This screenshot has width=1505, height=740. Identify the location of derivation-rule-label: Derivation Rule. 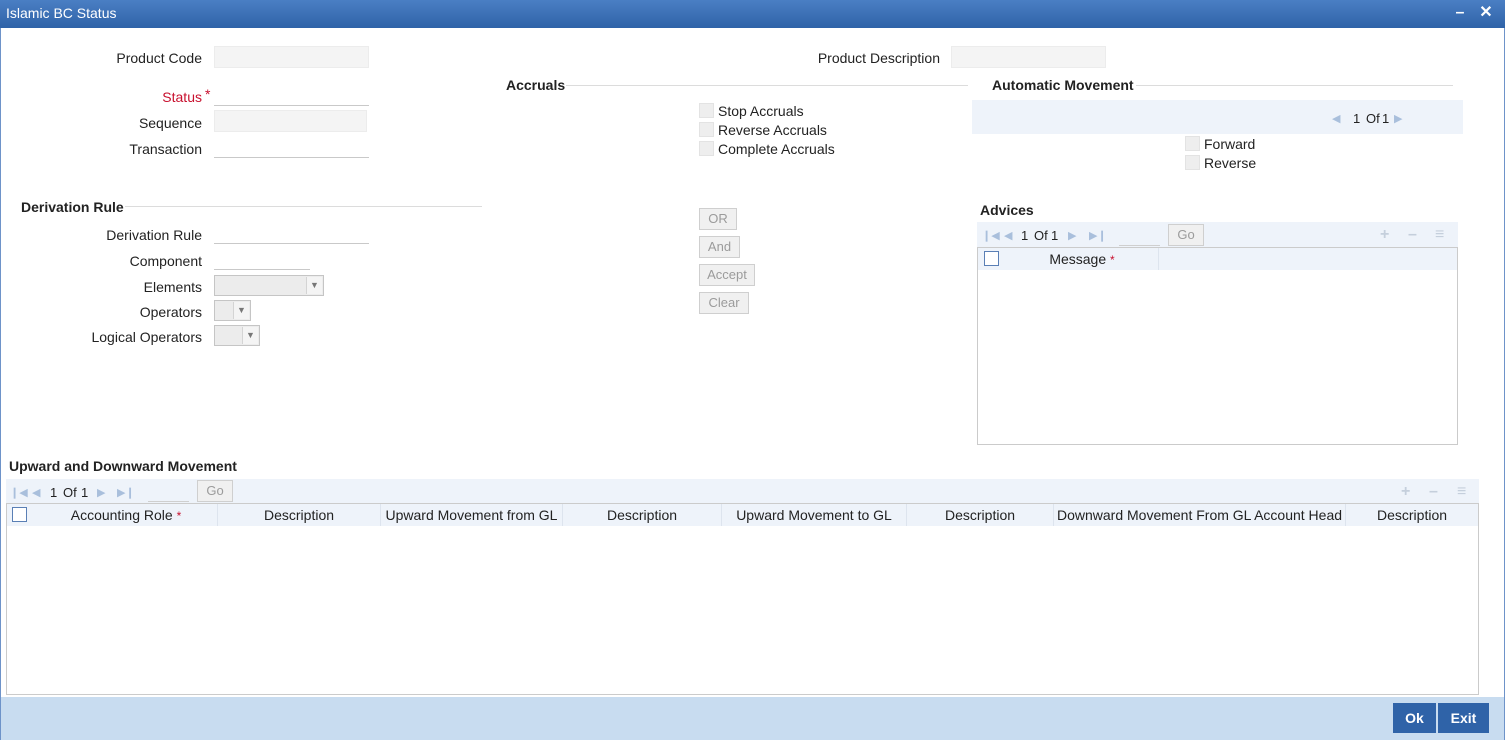
(154, 235).